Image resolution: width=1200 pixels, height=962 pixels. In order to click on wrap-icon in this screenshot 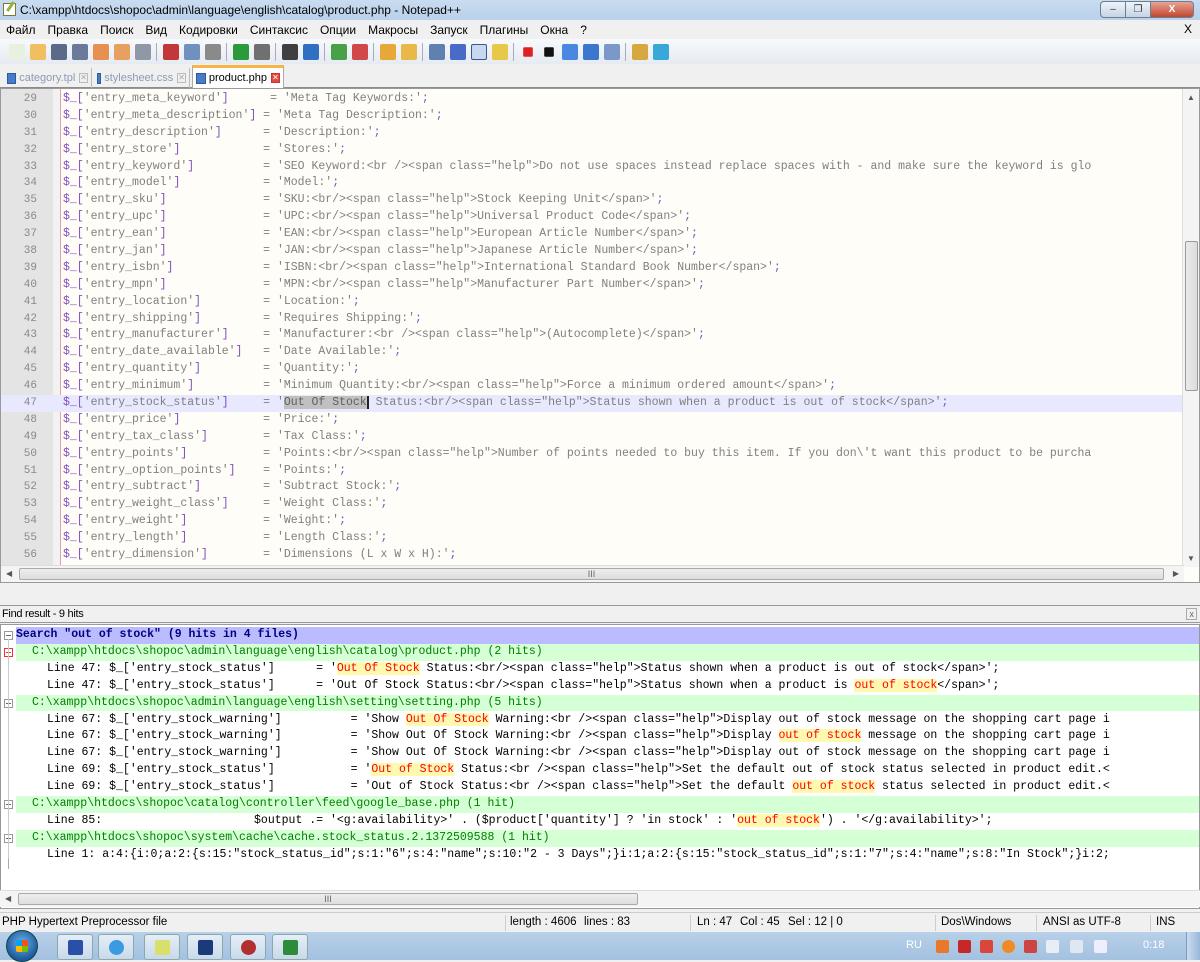, I will do `click(436, 51)`.